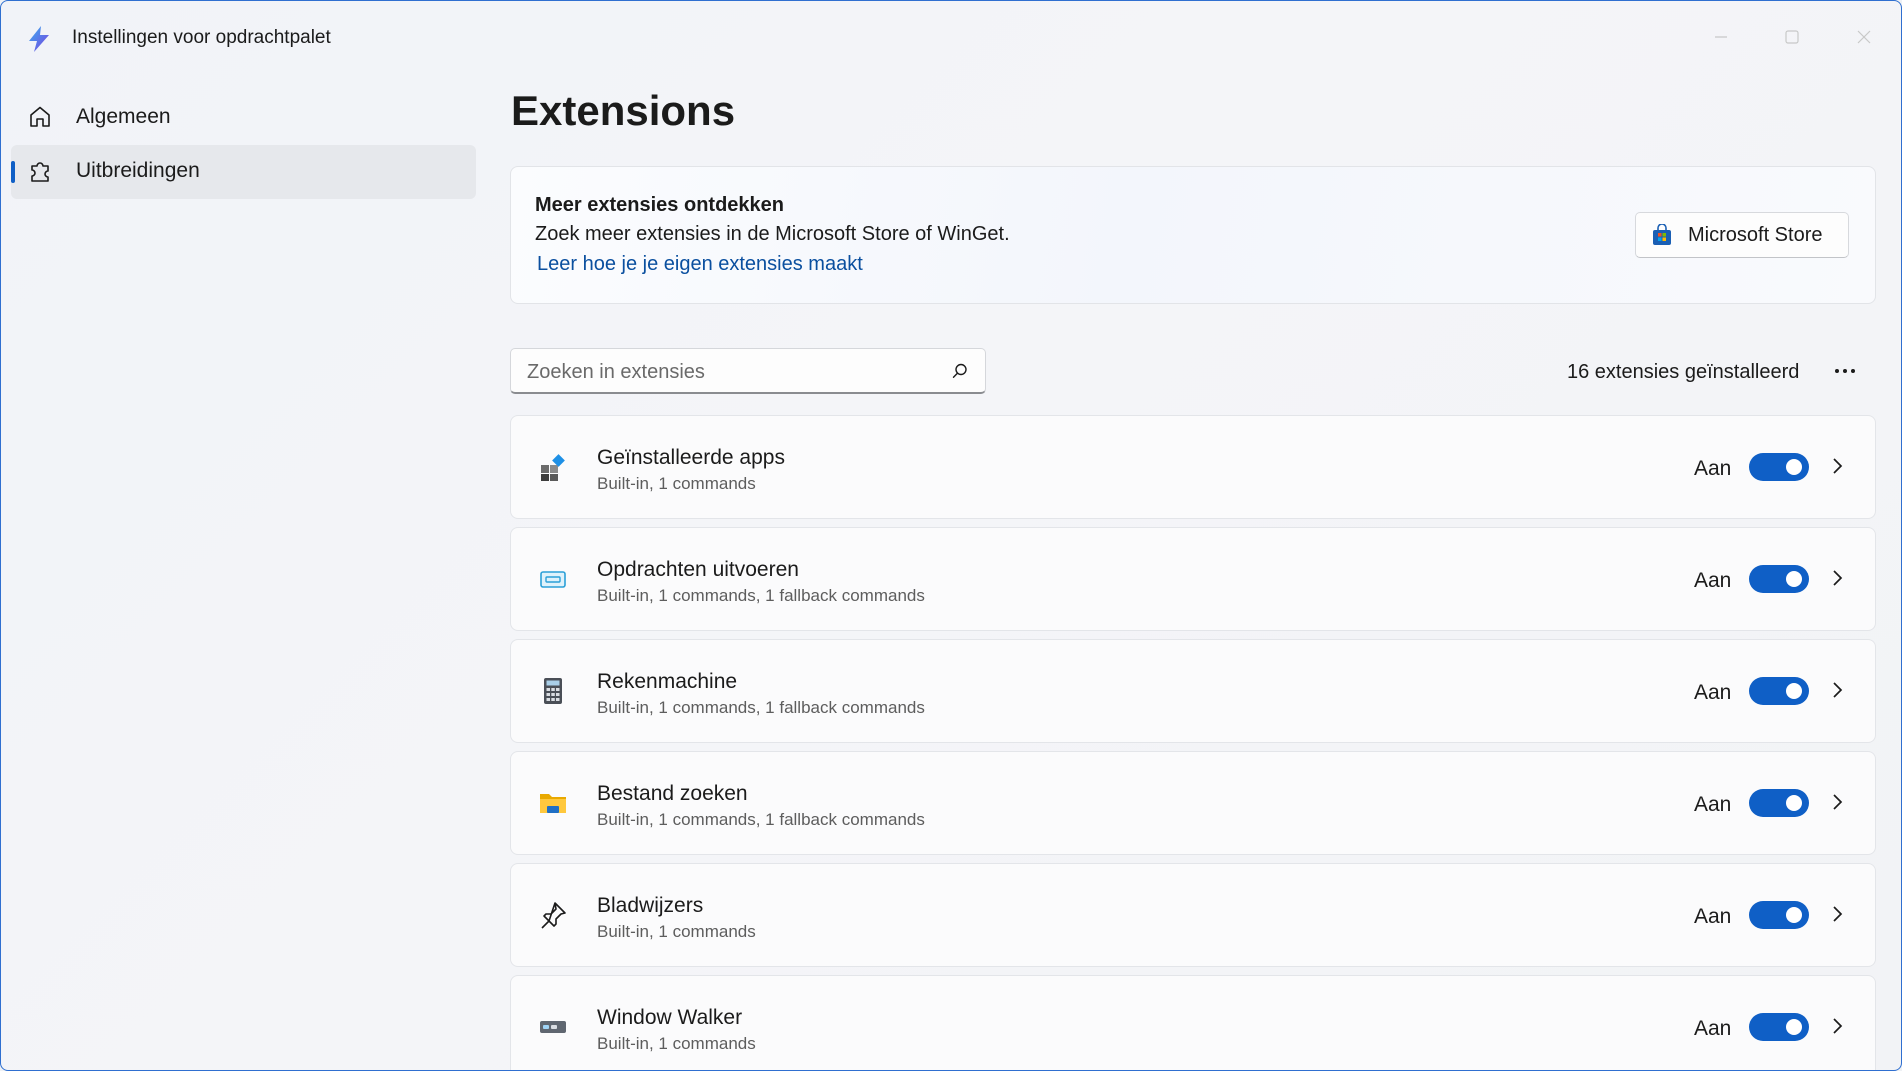 This screenshot has width=1902, height=1071. I want to click on installed-count: 16 extensies geïnstalleerd, so click(1683, 372).